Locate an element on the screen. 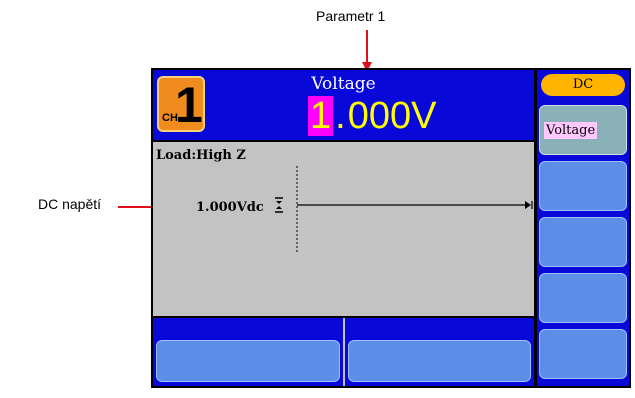  value-digits: 000V is located at coordinates (392, 116).